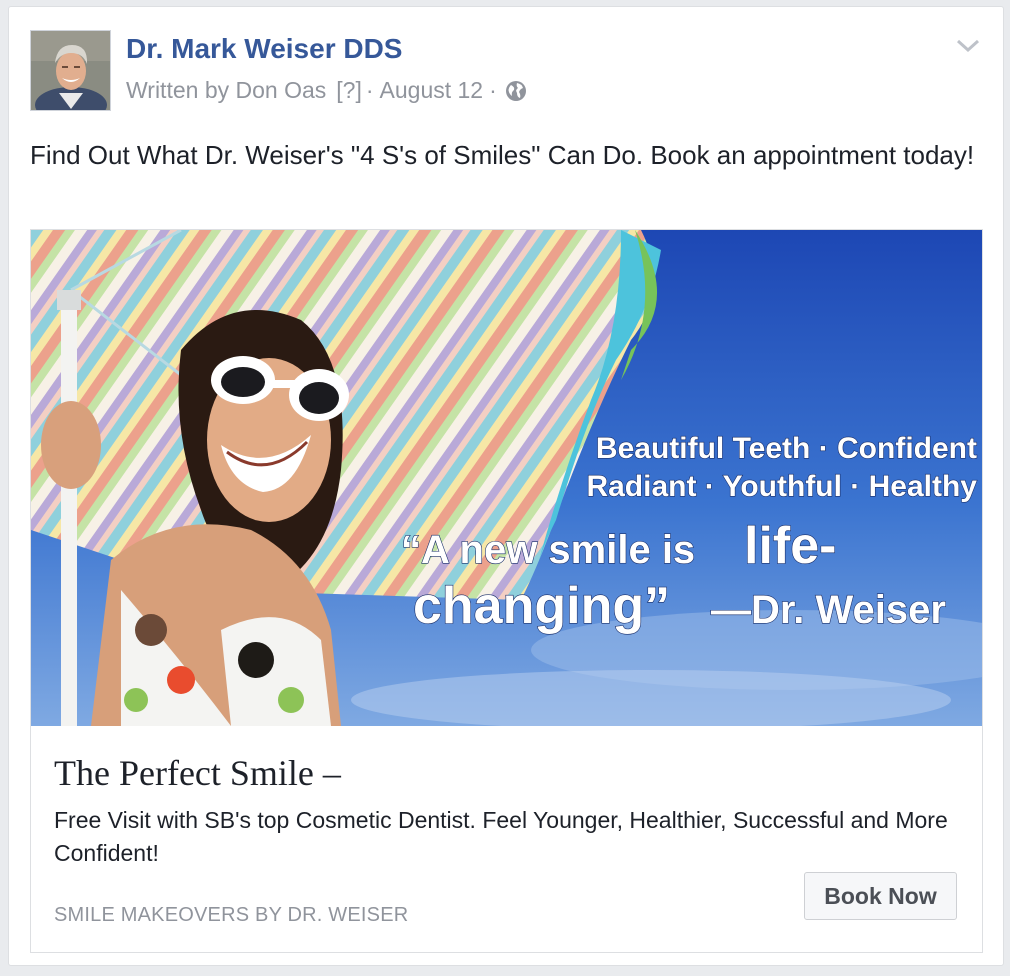  I want to click on hero-quote-a: “A new smile is, so click(548, 550).